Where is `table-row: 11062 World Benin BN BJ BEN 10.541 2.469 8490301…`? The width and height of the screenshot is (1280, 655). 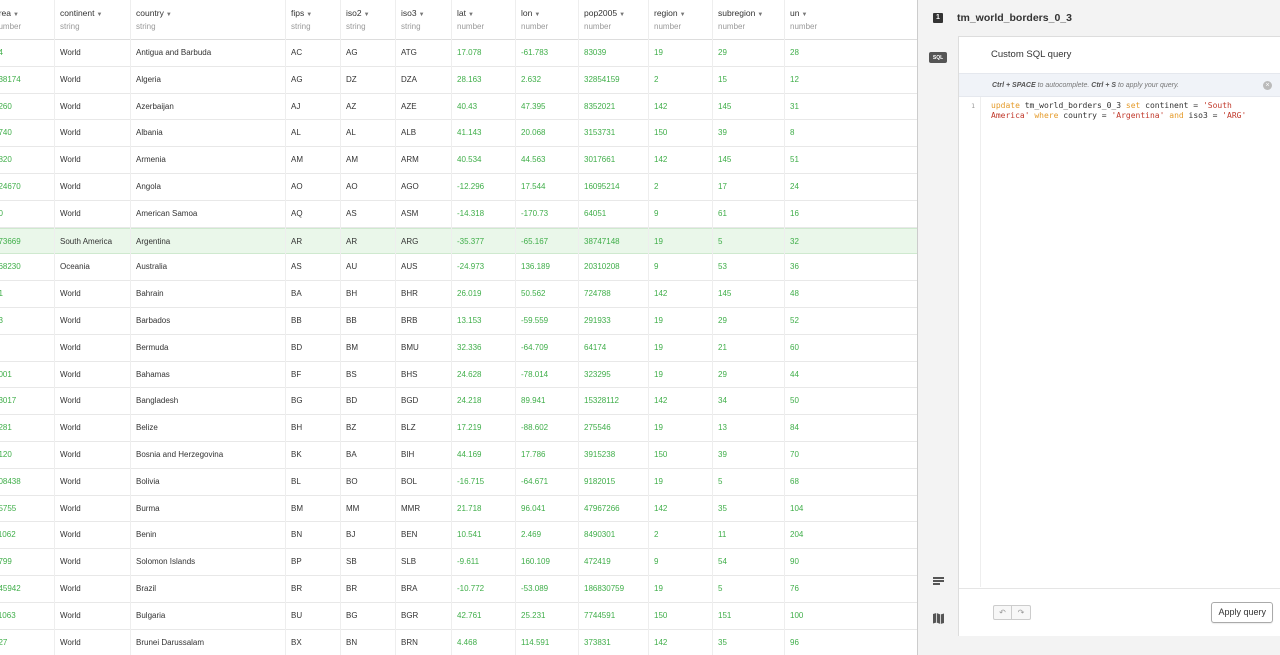
table-row: 11062 World Benin BN BJ BEN 10.541 2.469 8490301… is located at coordinates (458, 536).